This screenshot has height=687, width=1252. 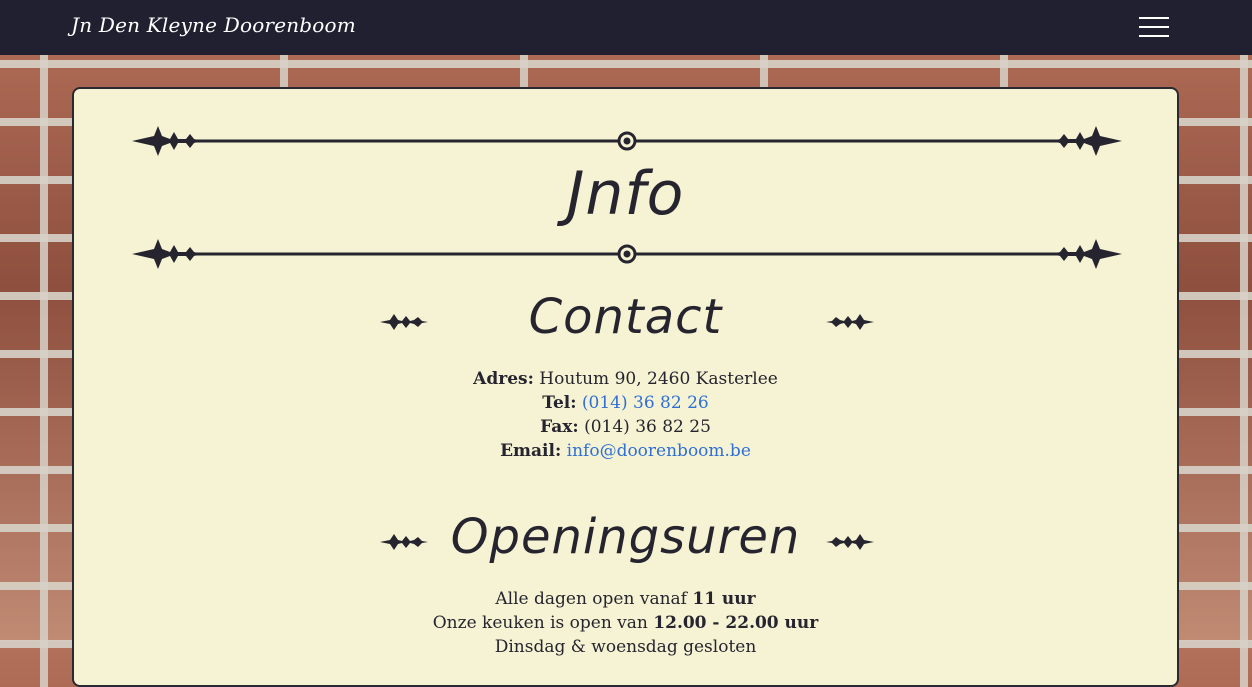 What do you see at coordinates (647, 427) in the screenshot?
I see `fax-value: (014) 36 82 25` at bounding box center [647, 427].